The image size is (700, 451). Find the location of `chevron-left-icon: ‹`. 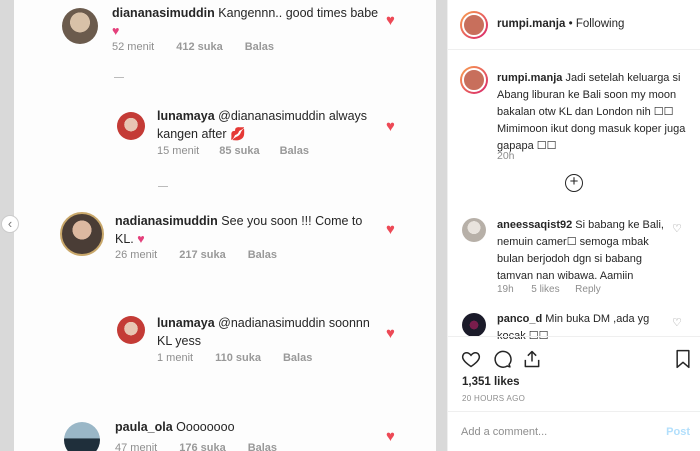

chevron-left-icon: ‹ is located at coordinates (10, 224).